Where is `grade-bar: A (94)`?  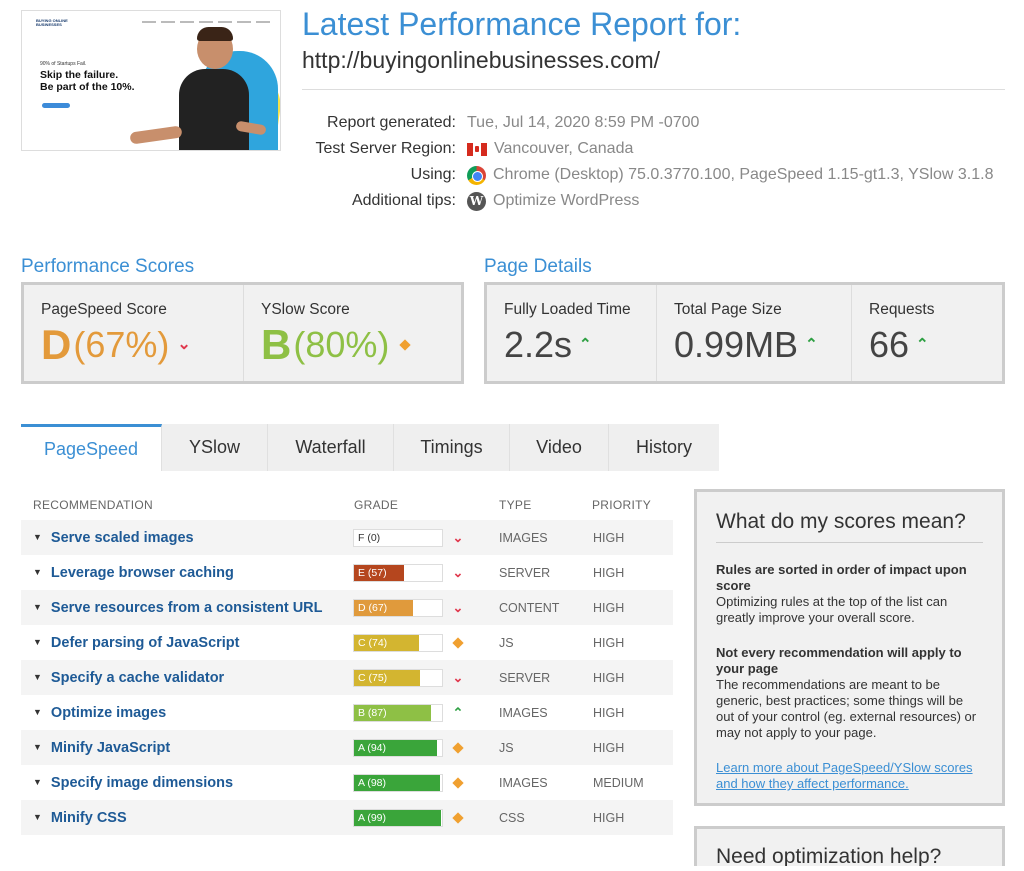 grade-bar: A (94) is located at coordinates (398, 747).